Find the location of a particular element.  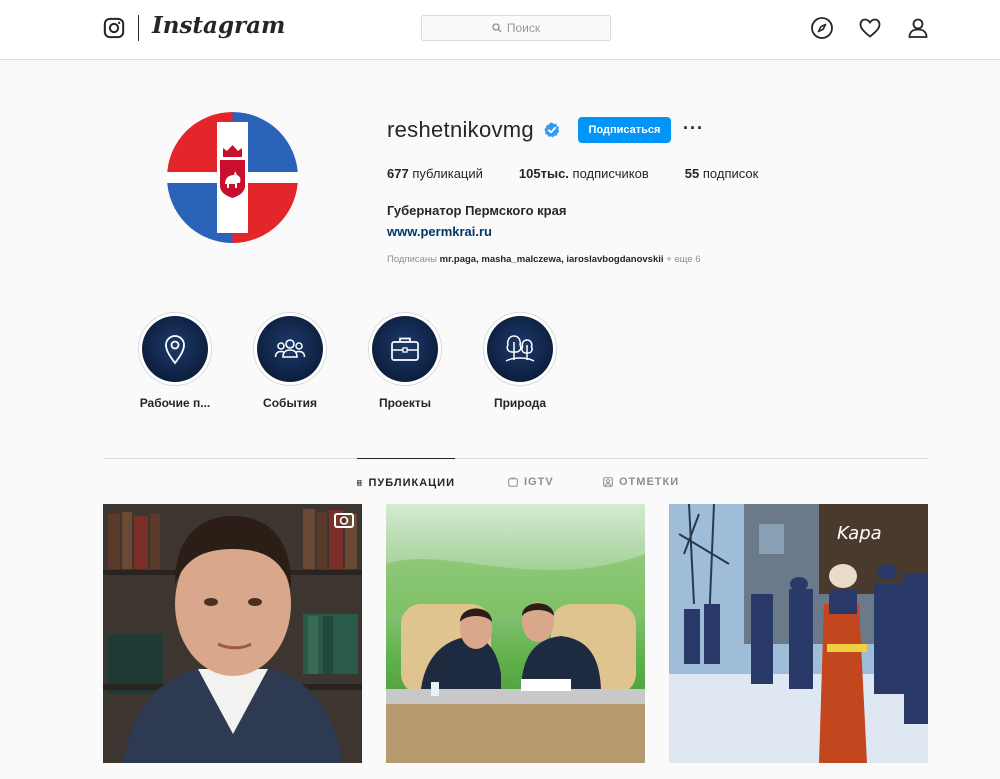

tab-igtv: IGTV is located at coordinates (531, 482).